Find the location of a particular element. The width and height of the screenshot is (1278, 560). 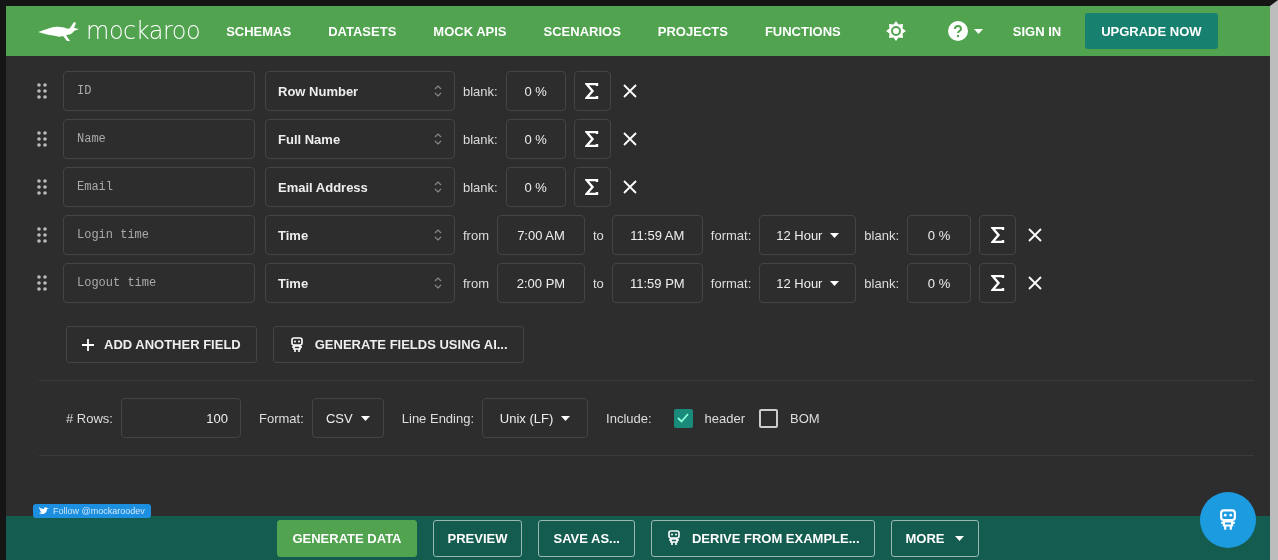

field-type-select: Email Address is located at coordinates (360, 187).